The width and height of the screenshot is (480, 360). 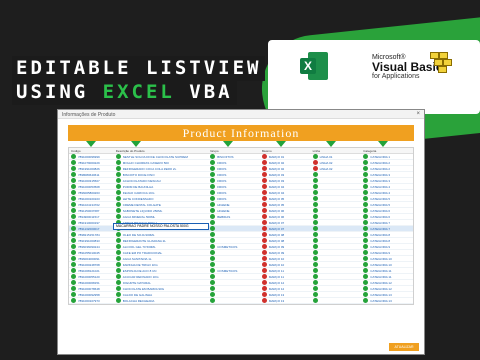 I want to click on cell-code: 7891132000017, so click(x=91, y=228).